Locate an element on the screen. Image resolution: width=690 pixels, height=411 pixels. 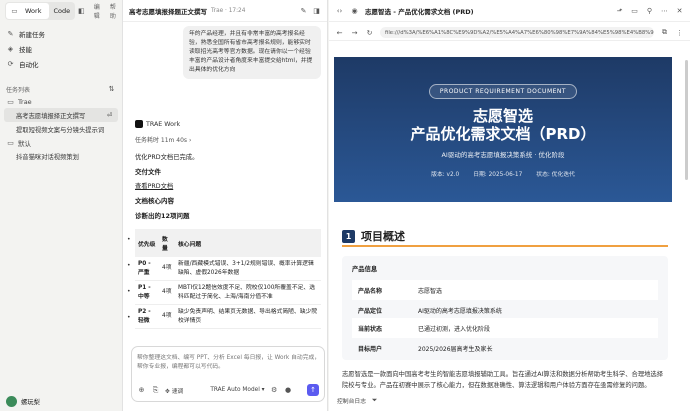
menu-help: 帮助 is located at coordinates (113, 11).